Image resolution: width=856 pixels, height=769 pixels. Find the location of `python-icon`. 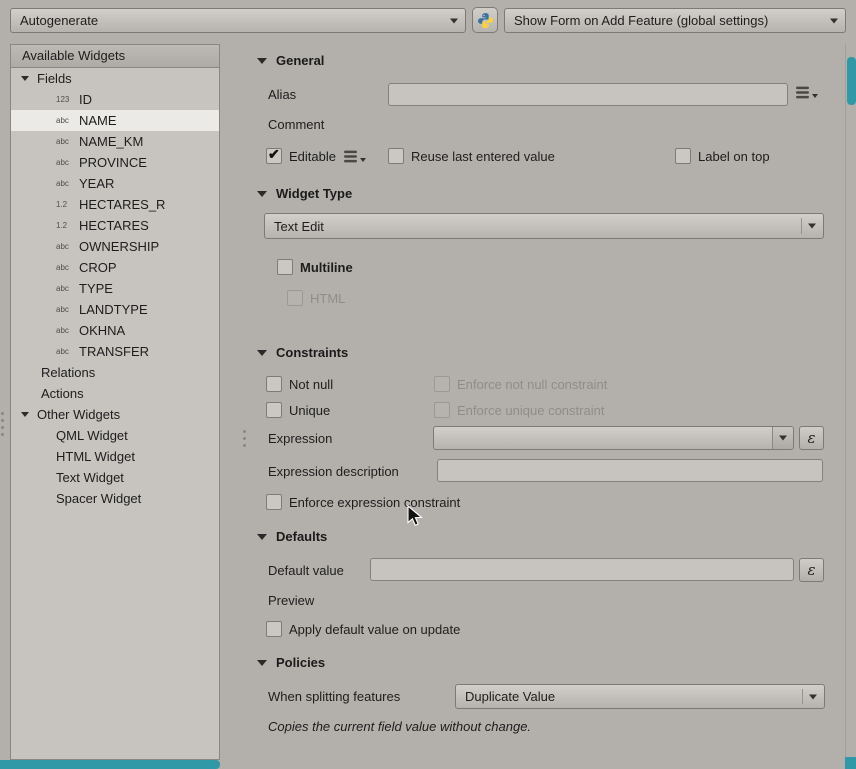

python-icon is located at coordinates (485, 20).